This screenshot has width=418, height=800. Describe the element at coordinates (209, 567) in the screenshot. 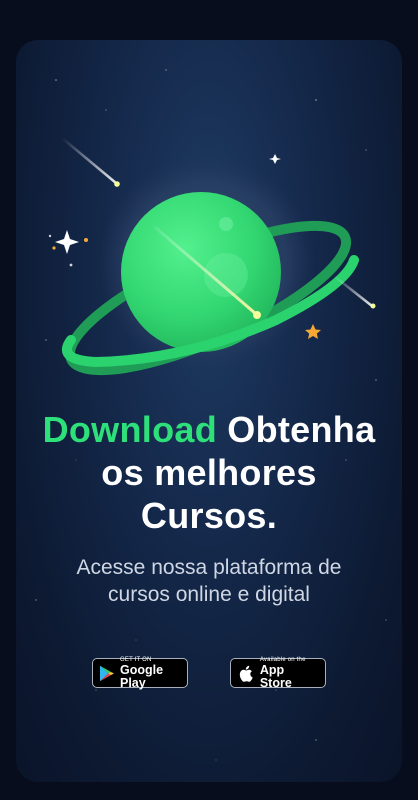

I see `subtitle-line1: Acesse nossa plataforma de` at that location.